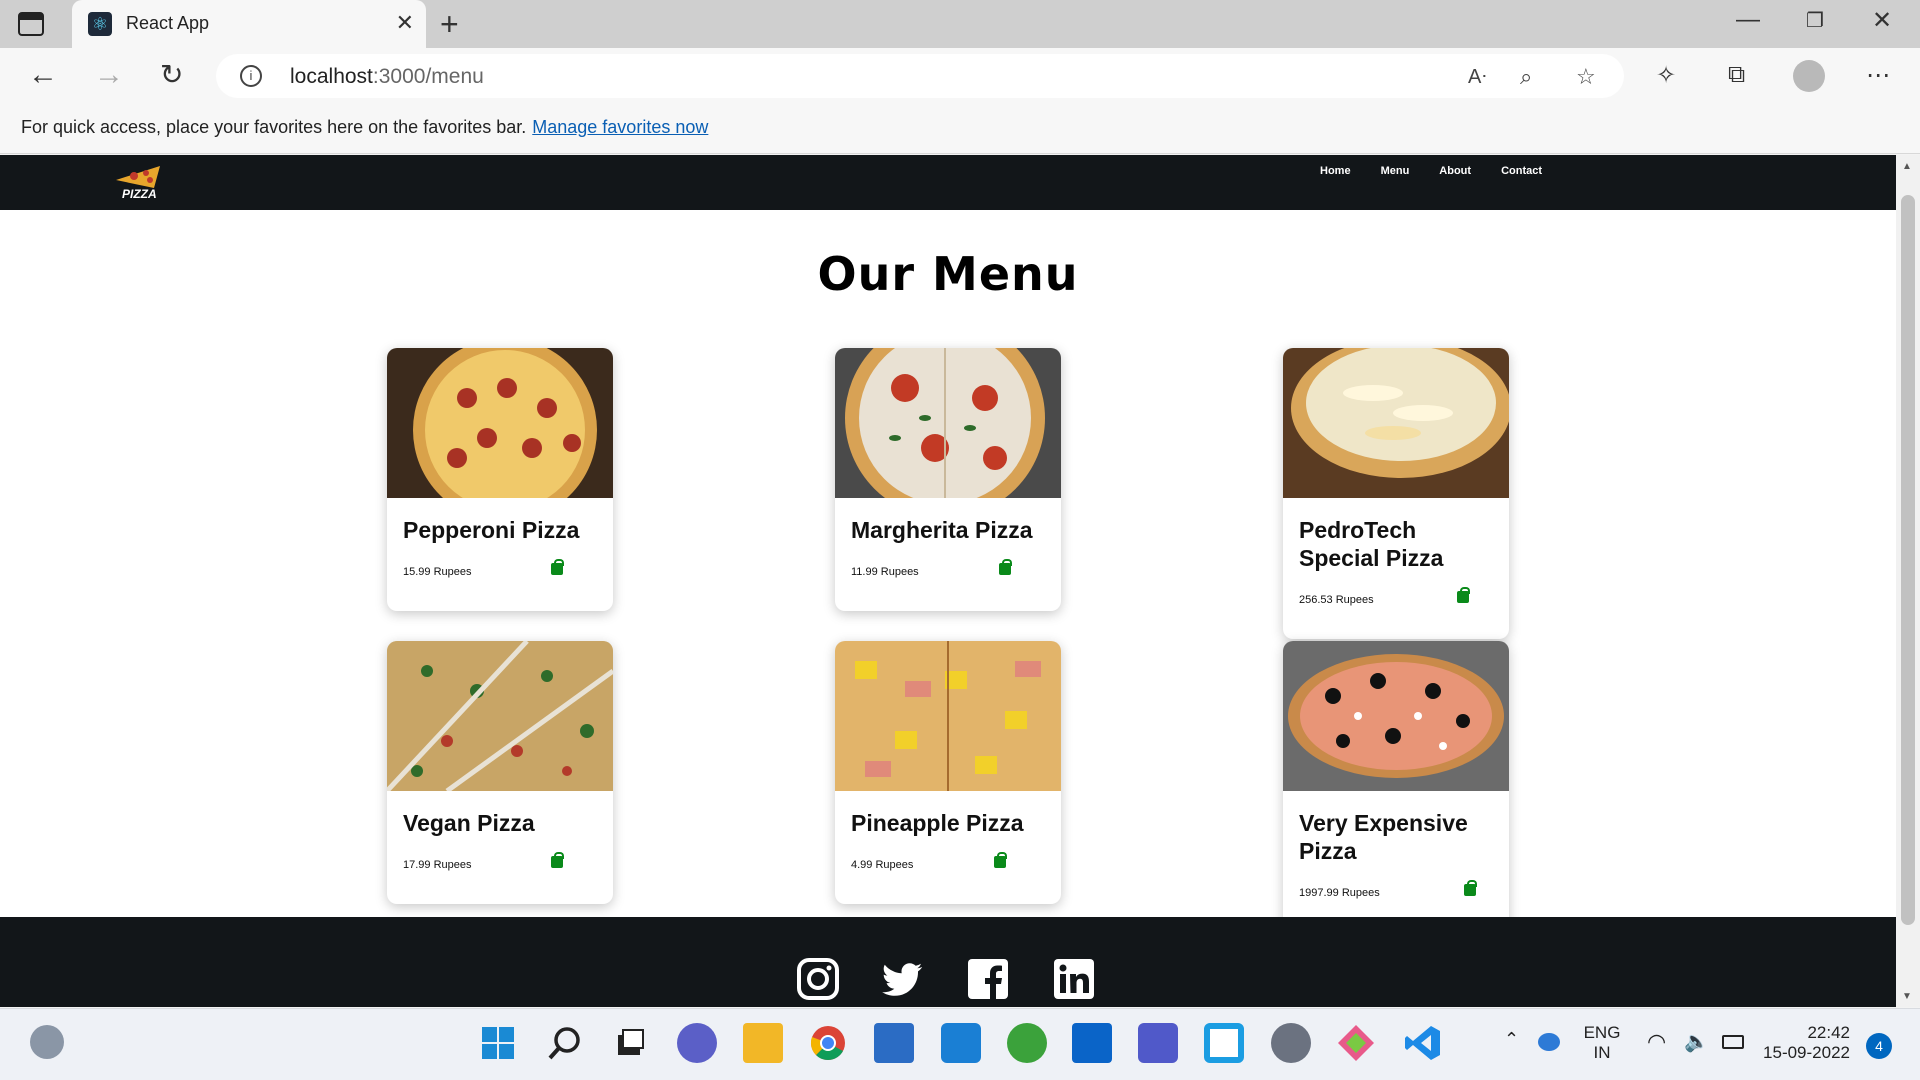 The height and width of the screenshot is (1080, 1920). What do you see at coordinates (168, 23) in the screenshot?
I see `tab-title: React App` at bounding box center [168, 23].